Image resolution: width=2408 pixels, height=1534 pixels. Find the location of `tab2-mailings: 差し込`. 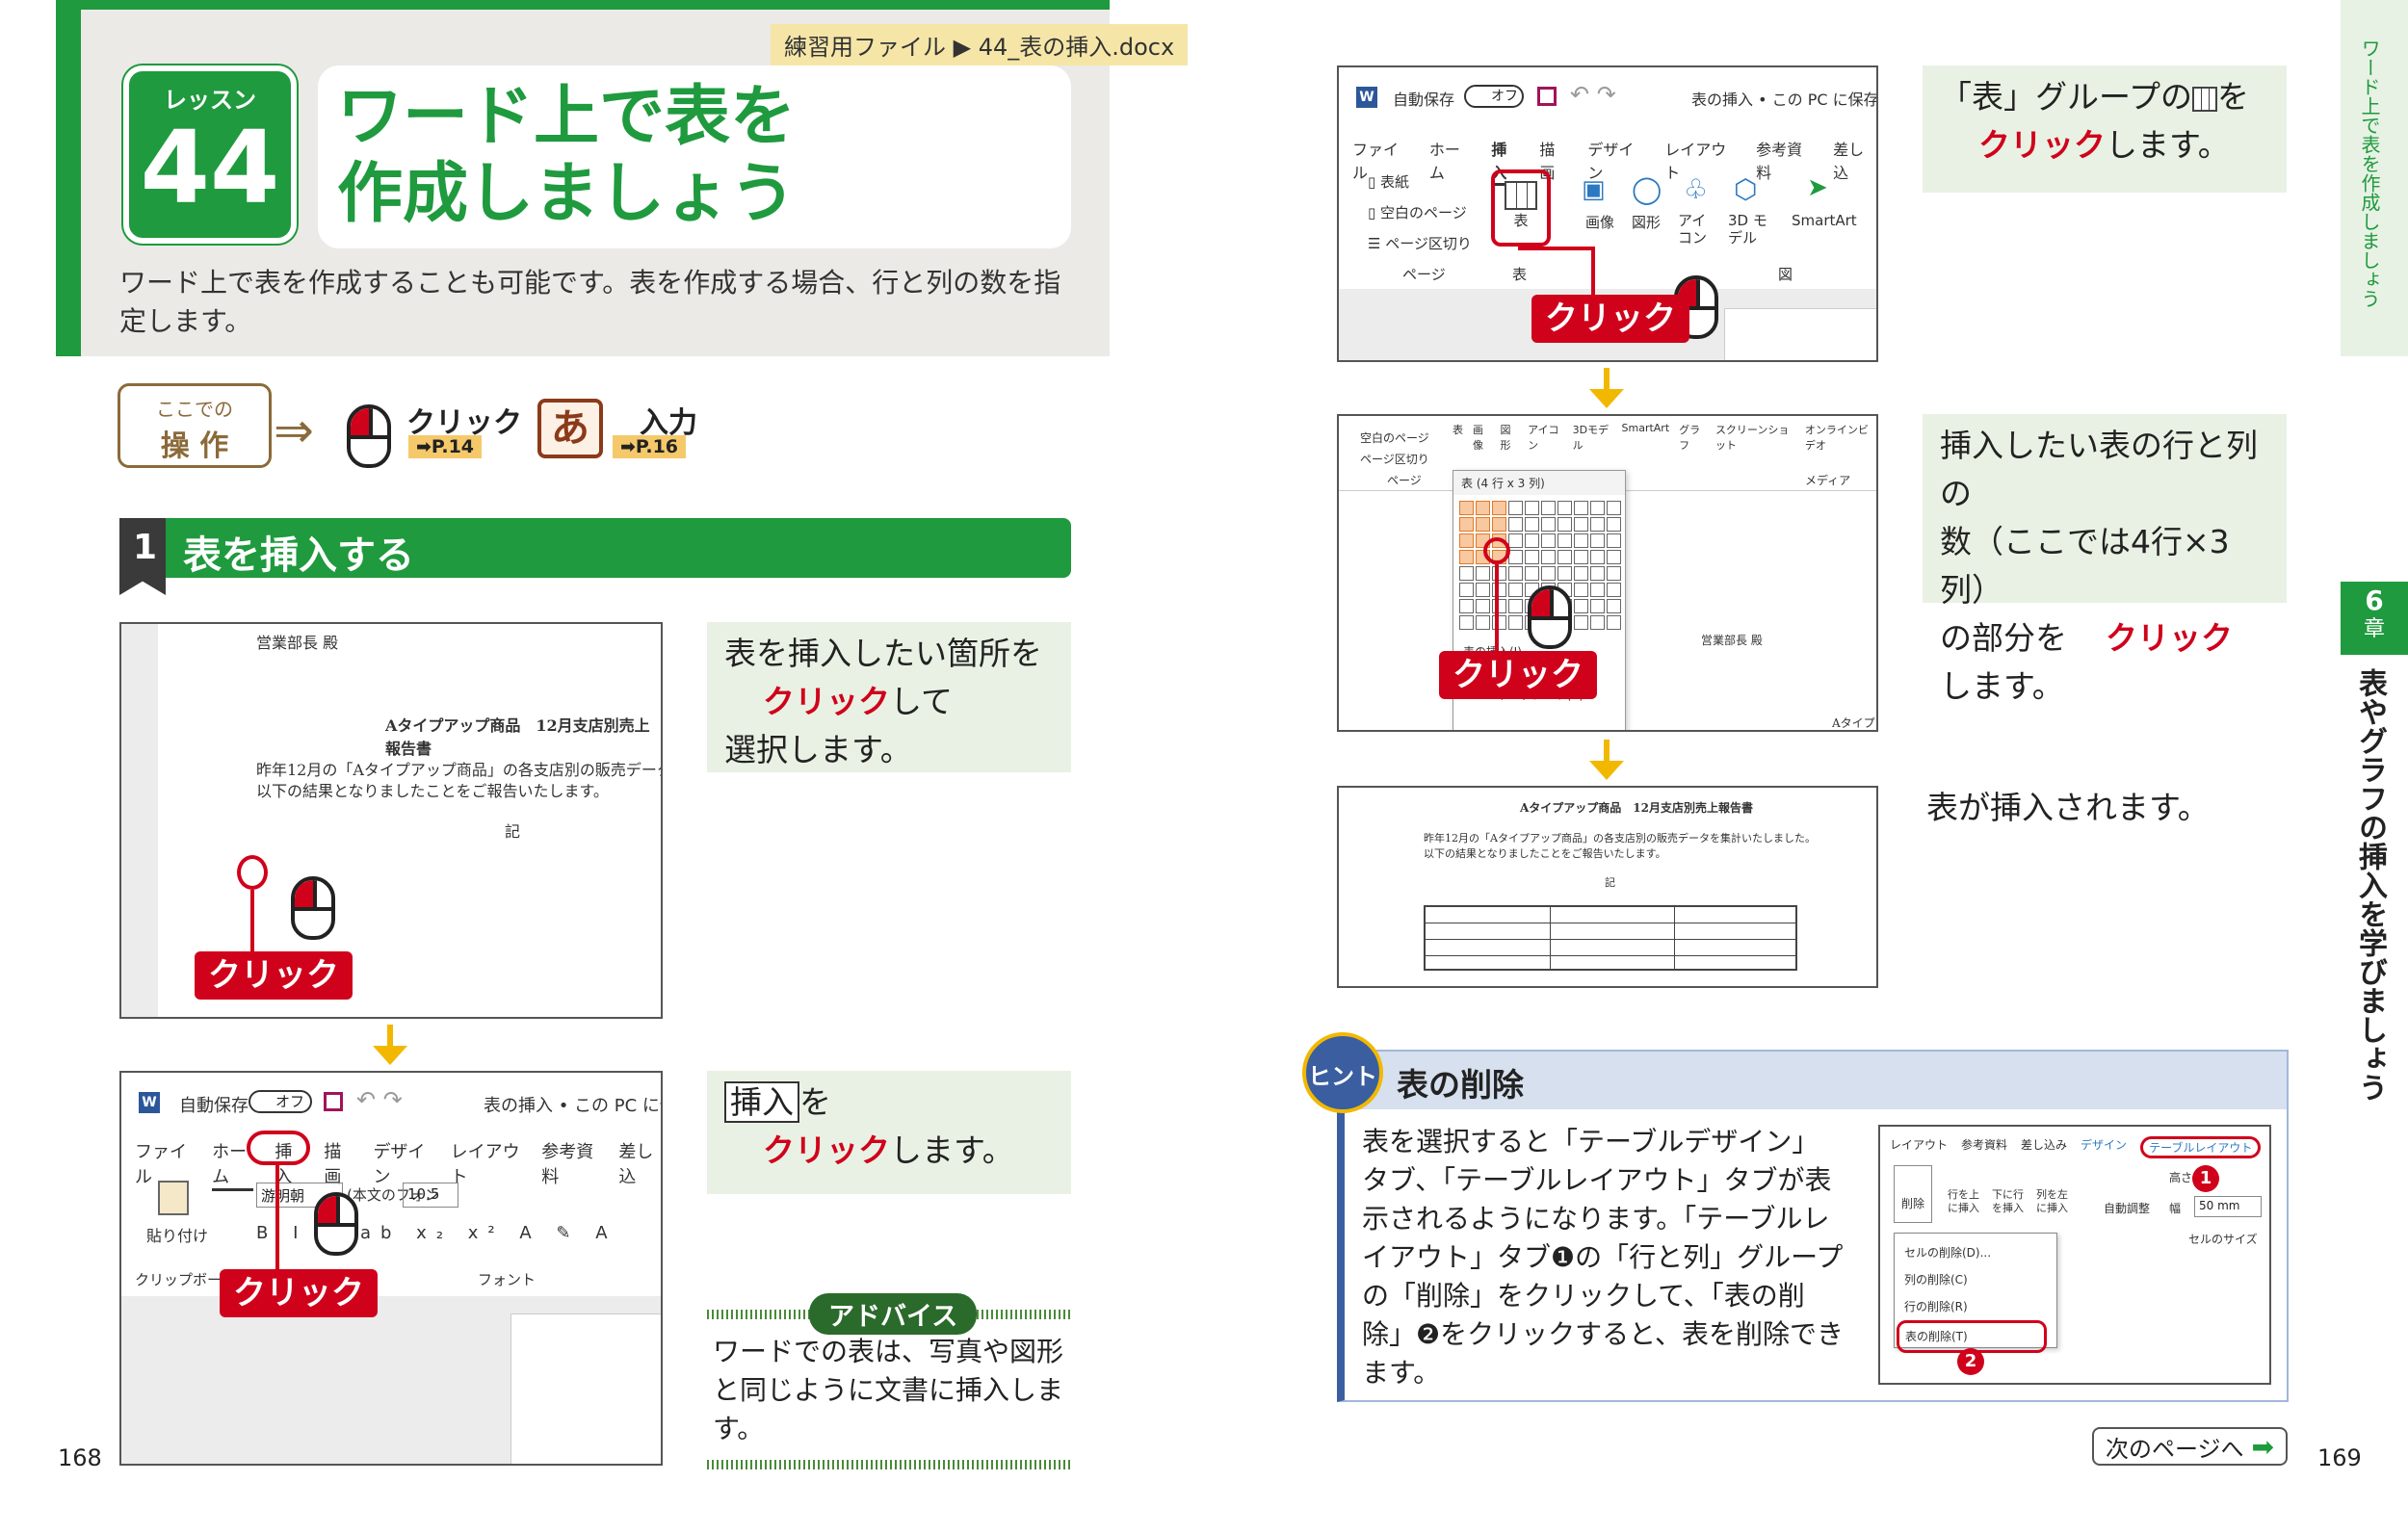

tab2-mailings: 差し込 is located at coordinates (1854, 161).